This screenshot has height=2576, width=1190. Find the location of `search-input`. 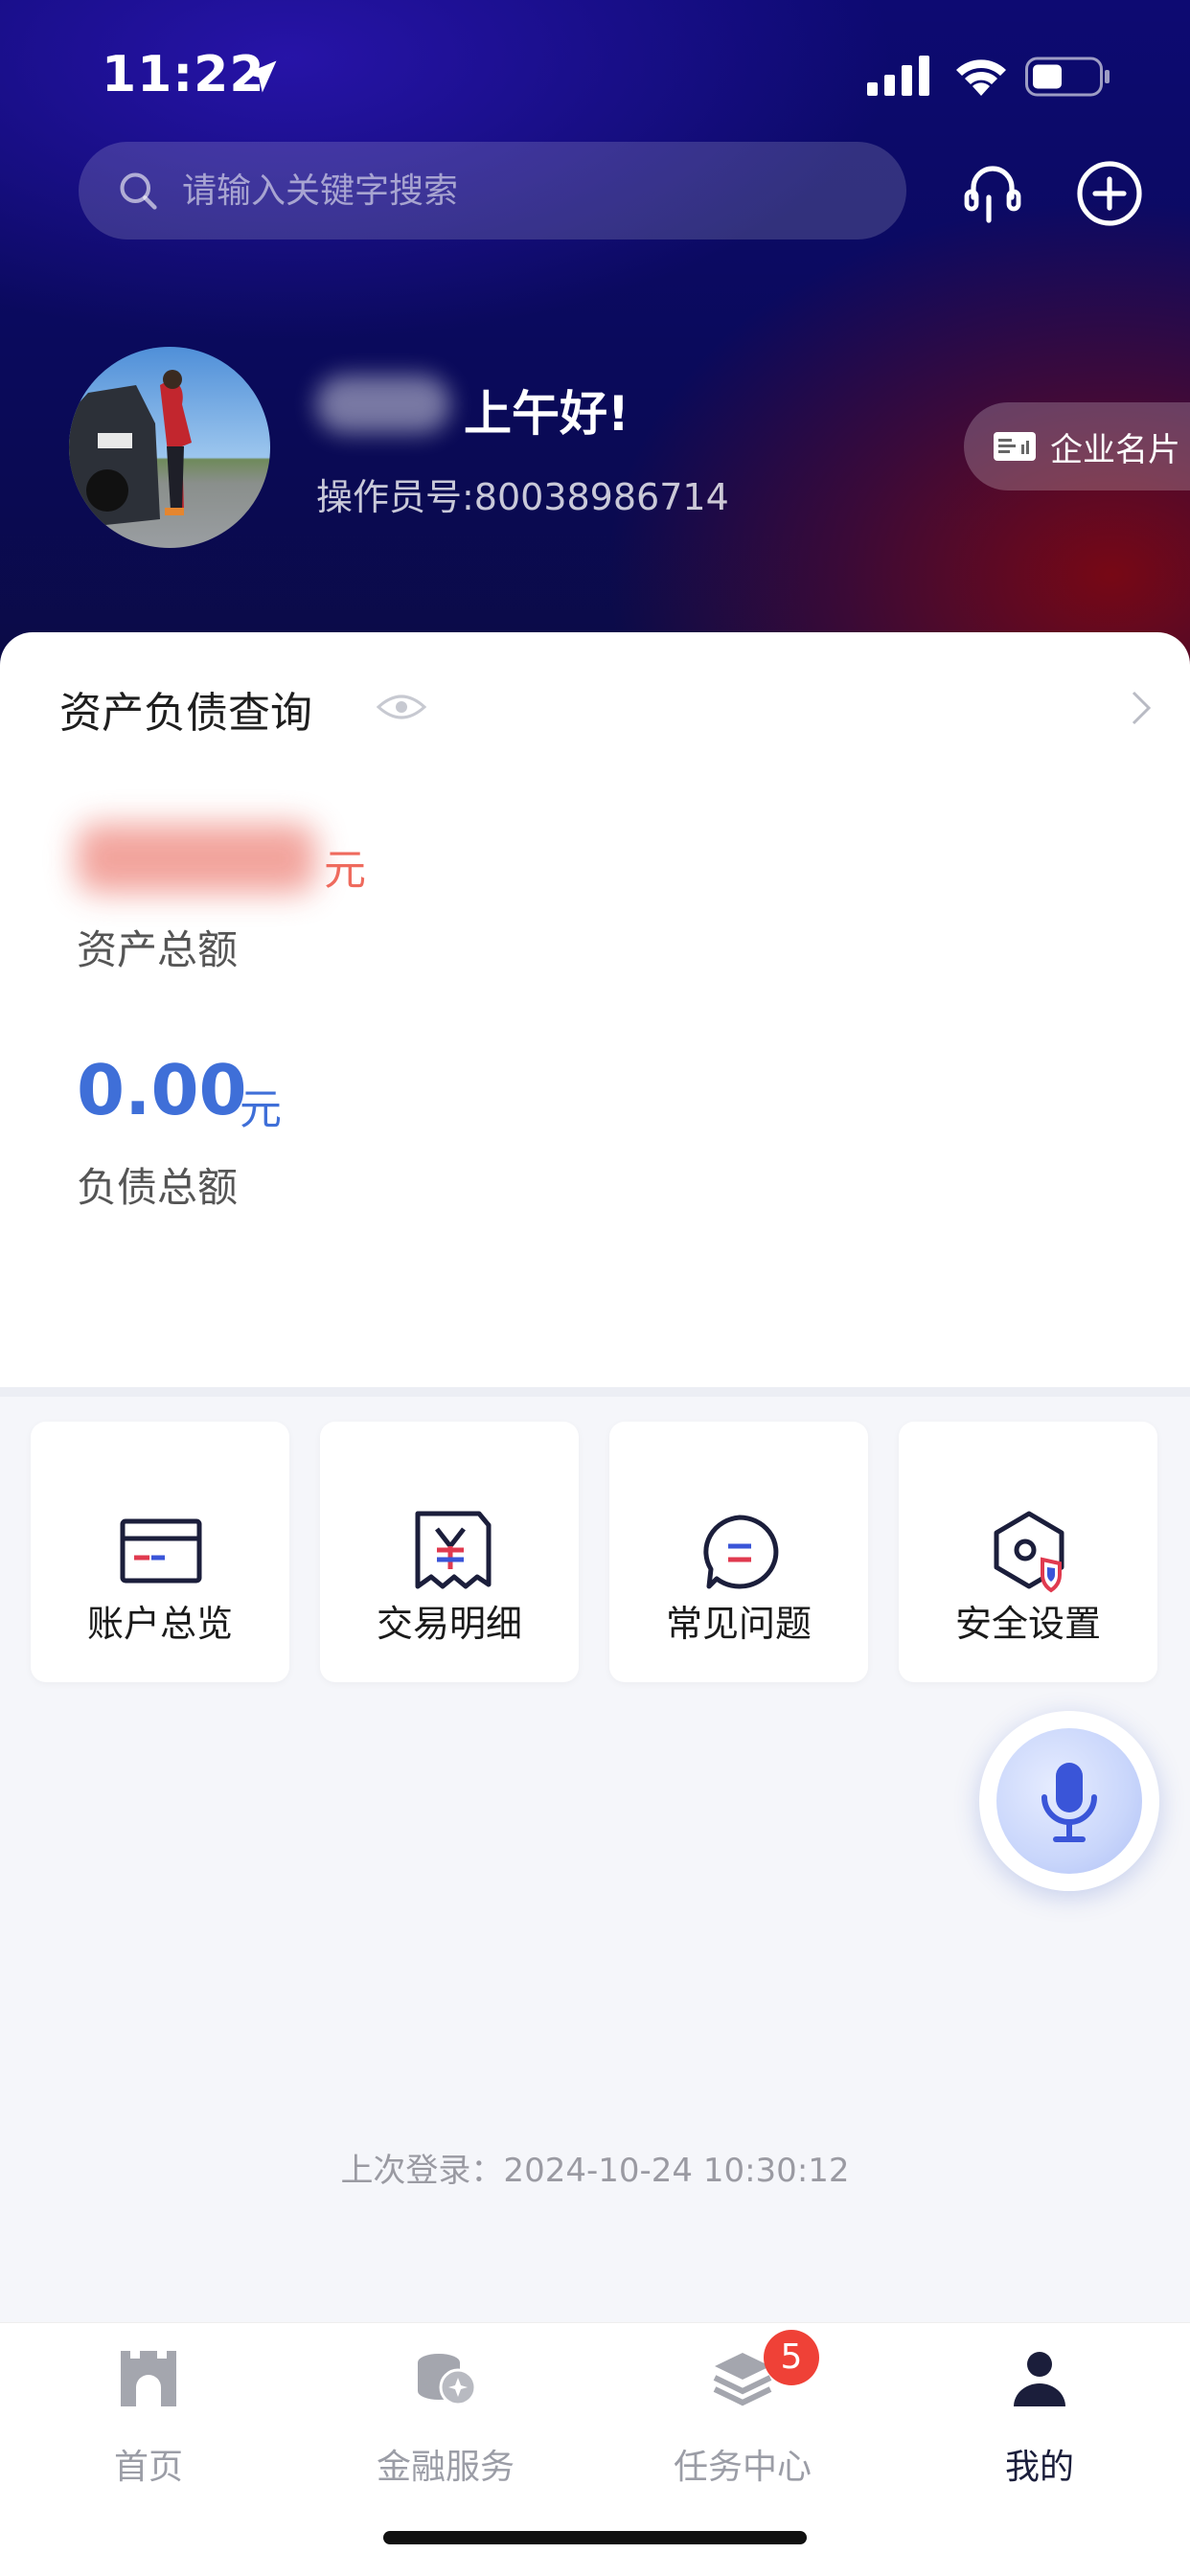

search-input is located at coordinates (517, 191).